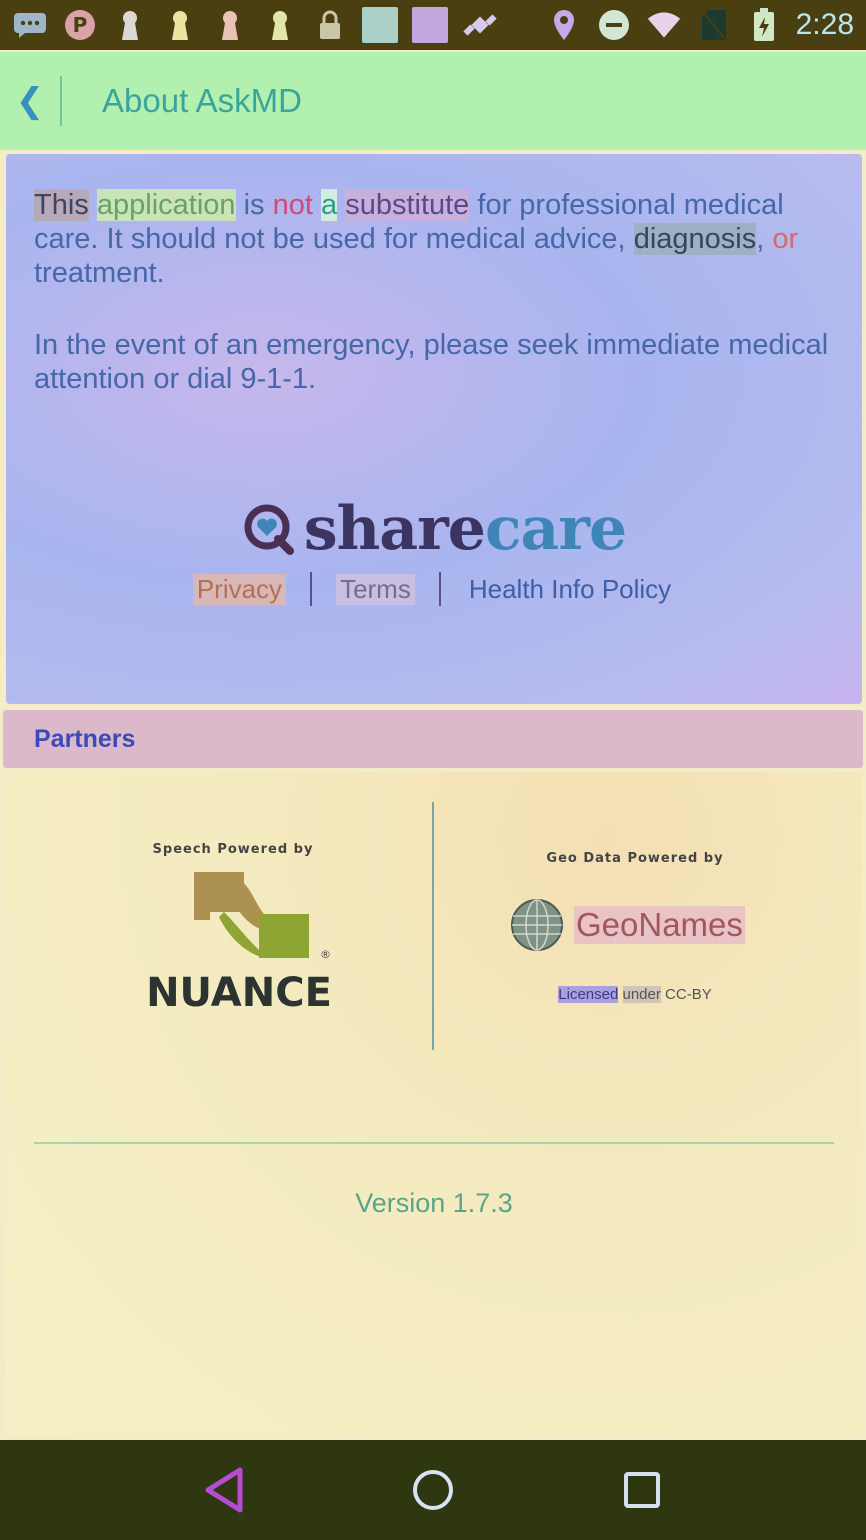  What do you see at coordinates (635, 858) in the screenshot?
I see `geo-caption: Geo Data Powered by` at bounding box center [635, 858].